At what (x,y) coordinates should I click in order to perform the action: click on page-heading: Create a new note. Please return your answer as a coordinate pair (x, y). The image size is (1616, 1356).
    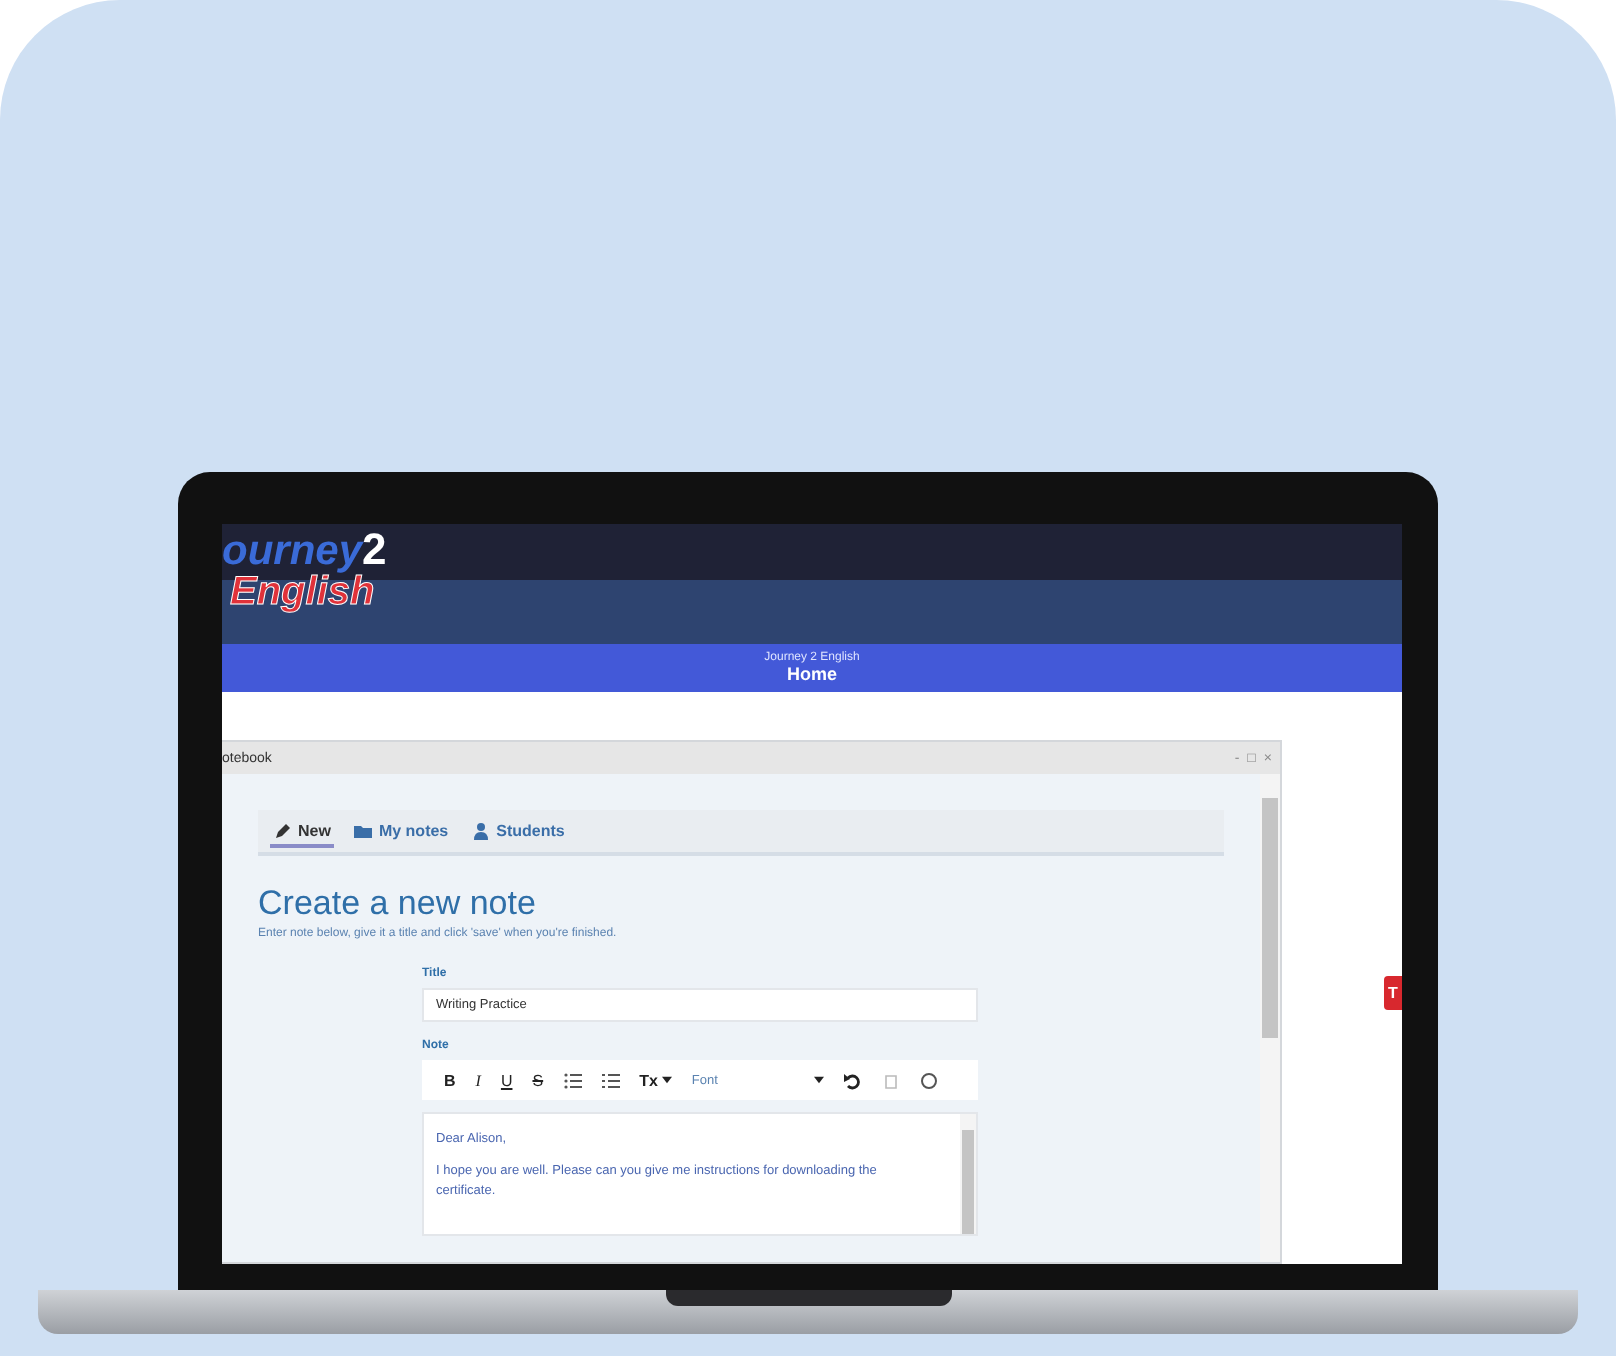
    Looking at the image, I should click on (398, 904).